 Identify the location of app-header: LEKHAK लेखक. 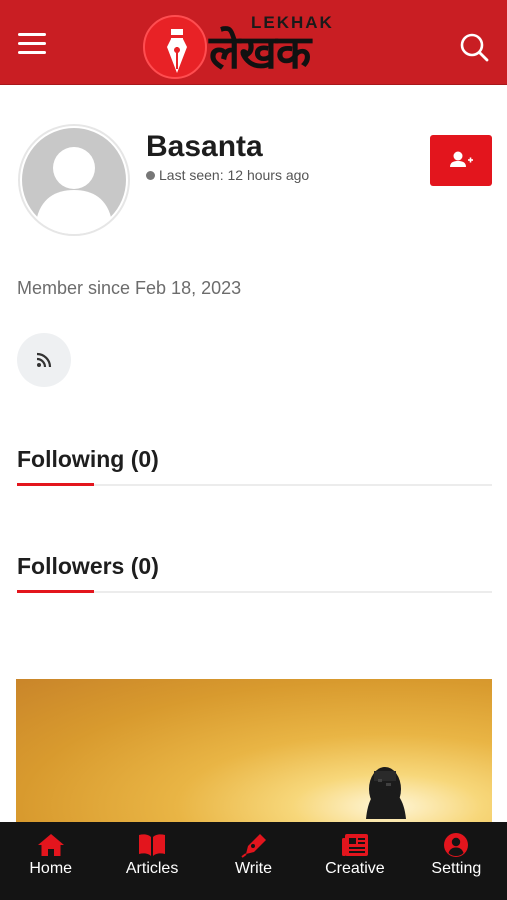
(253, 42).